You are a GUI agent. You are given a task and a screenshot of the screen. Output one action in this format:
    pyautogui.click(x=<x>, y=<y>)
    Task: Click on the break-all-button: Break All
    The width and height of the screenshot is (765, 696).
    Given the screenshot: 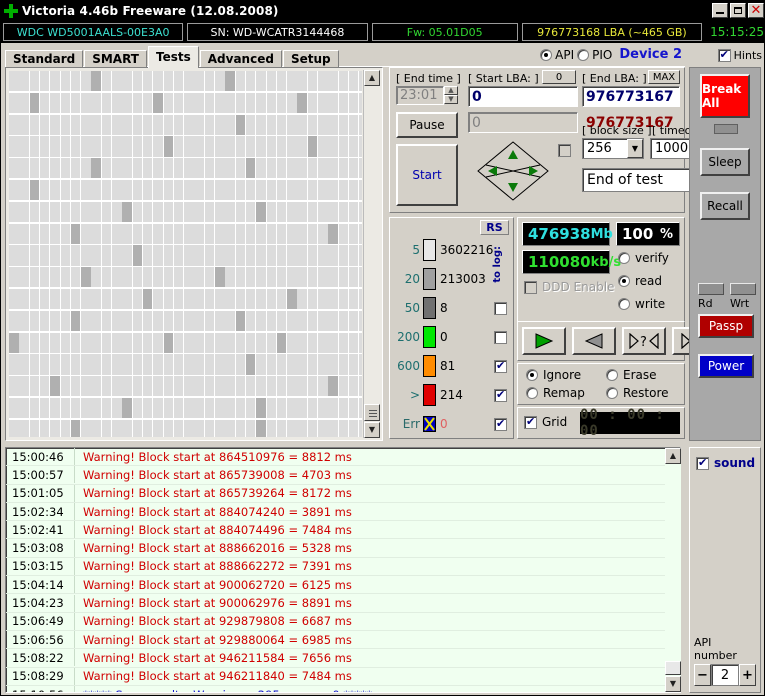 What is the action you would take?
    pyautogui.click(x=725, y=96)
    